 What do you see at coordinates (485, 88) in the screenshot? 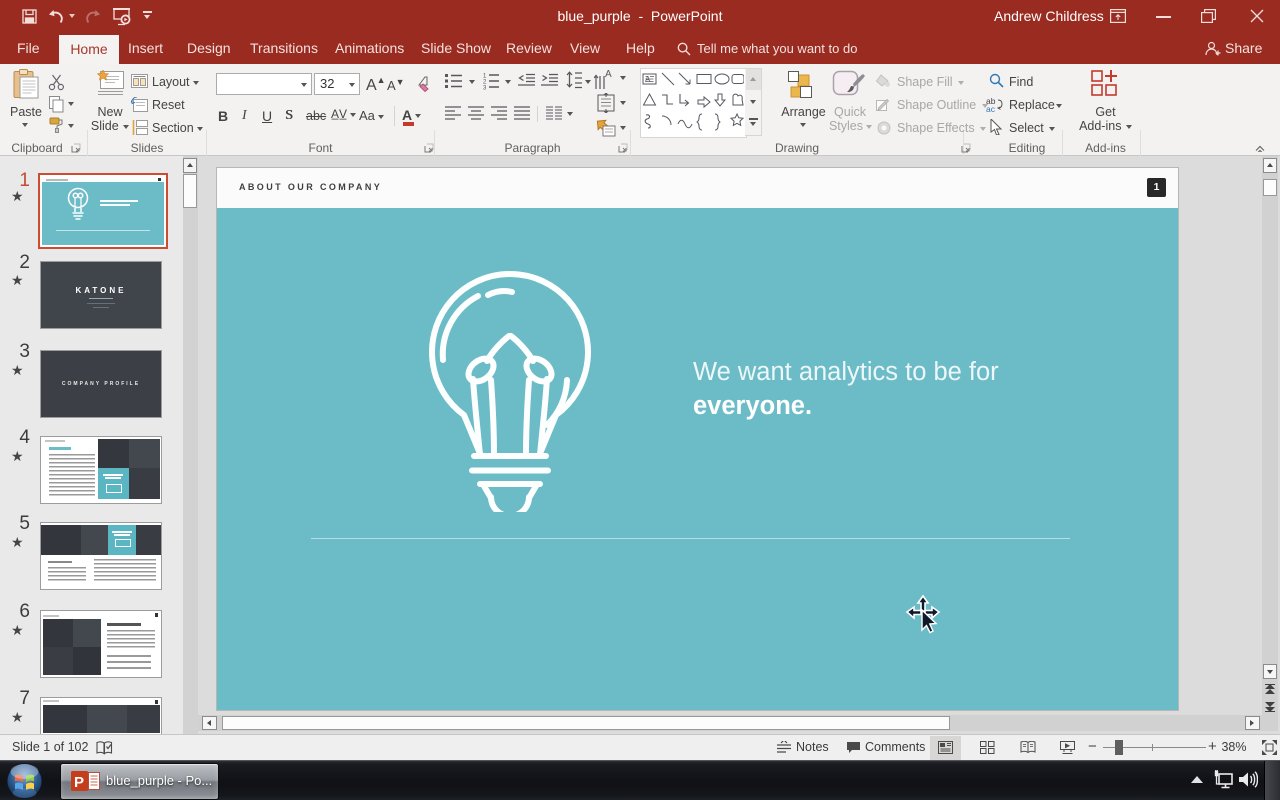
I see `svg-text: 3` at bounding box center [485, 88].